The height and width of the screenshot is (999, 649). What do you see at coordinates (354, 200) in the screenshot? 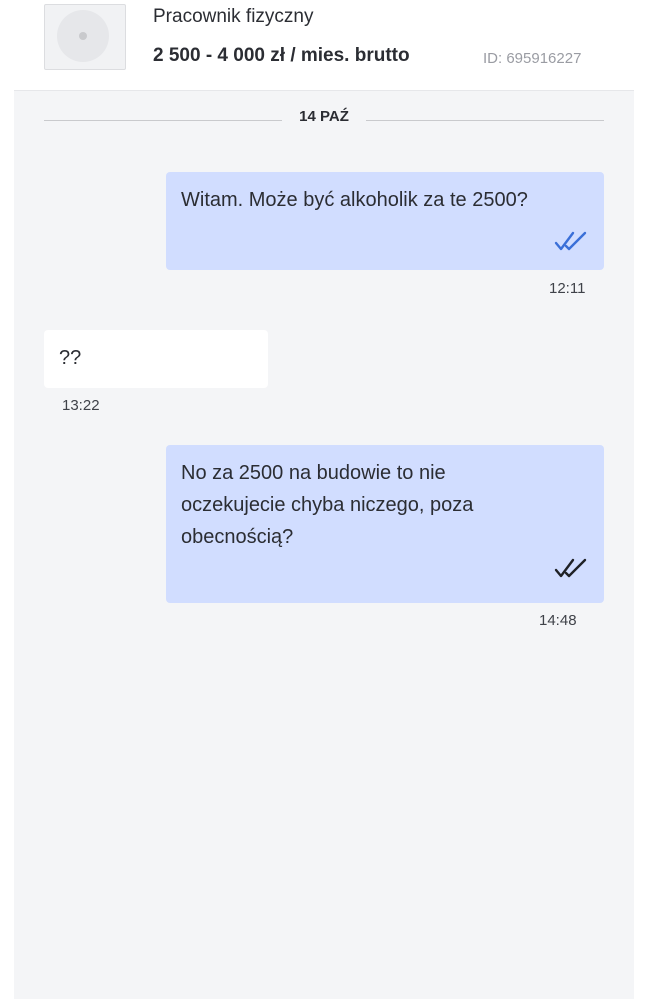
I see `message-text: Witam. Może być alkoholik za te 2500?` at bounding box center [354, 200].